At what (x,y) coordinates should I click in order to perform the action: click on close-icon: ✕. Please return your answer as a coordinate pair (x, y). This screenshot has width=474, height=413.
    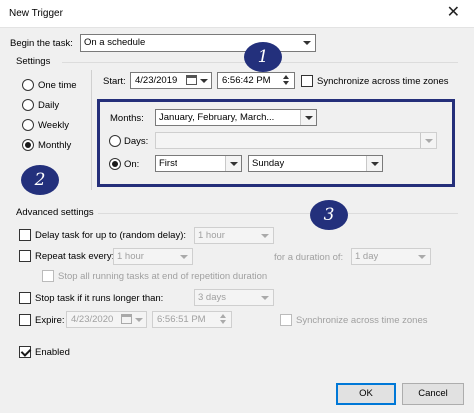
    Looking at the image, I should click on (453, 13).